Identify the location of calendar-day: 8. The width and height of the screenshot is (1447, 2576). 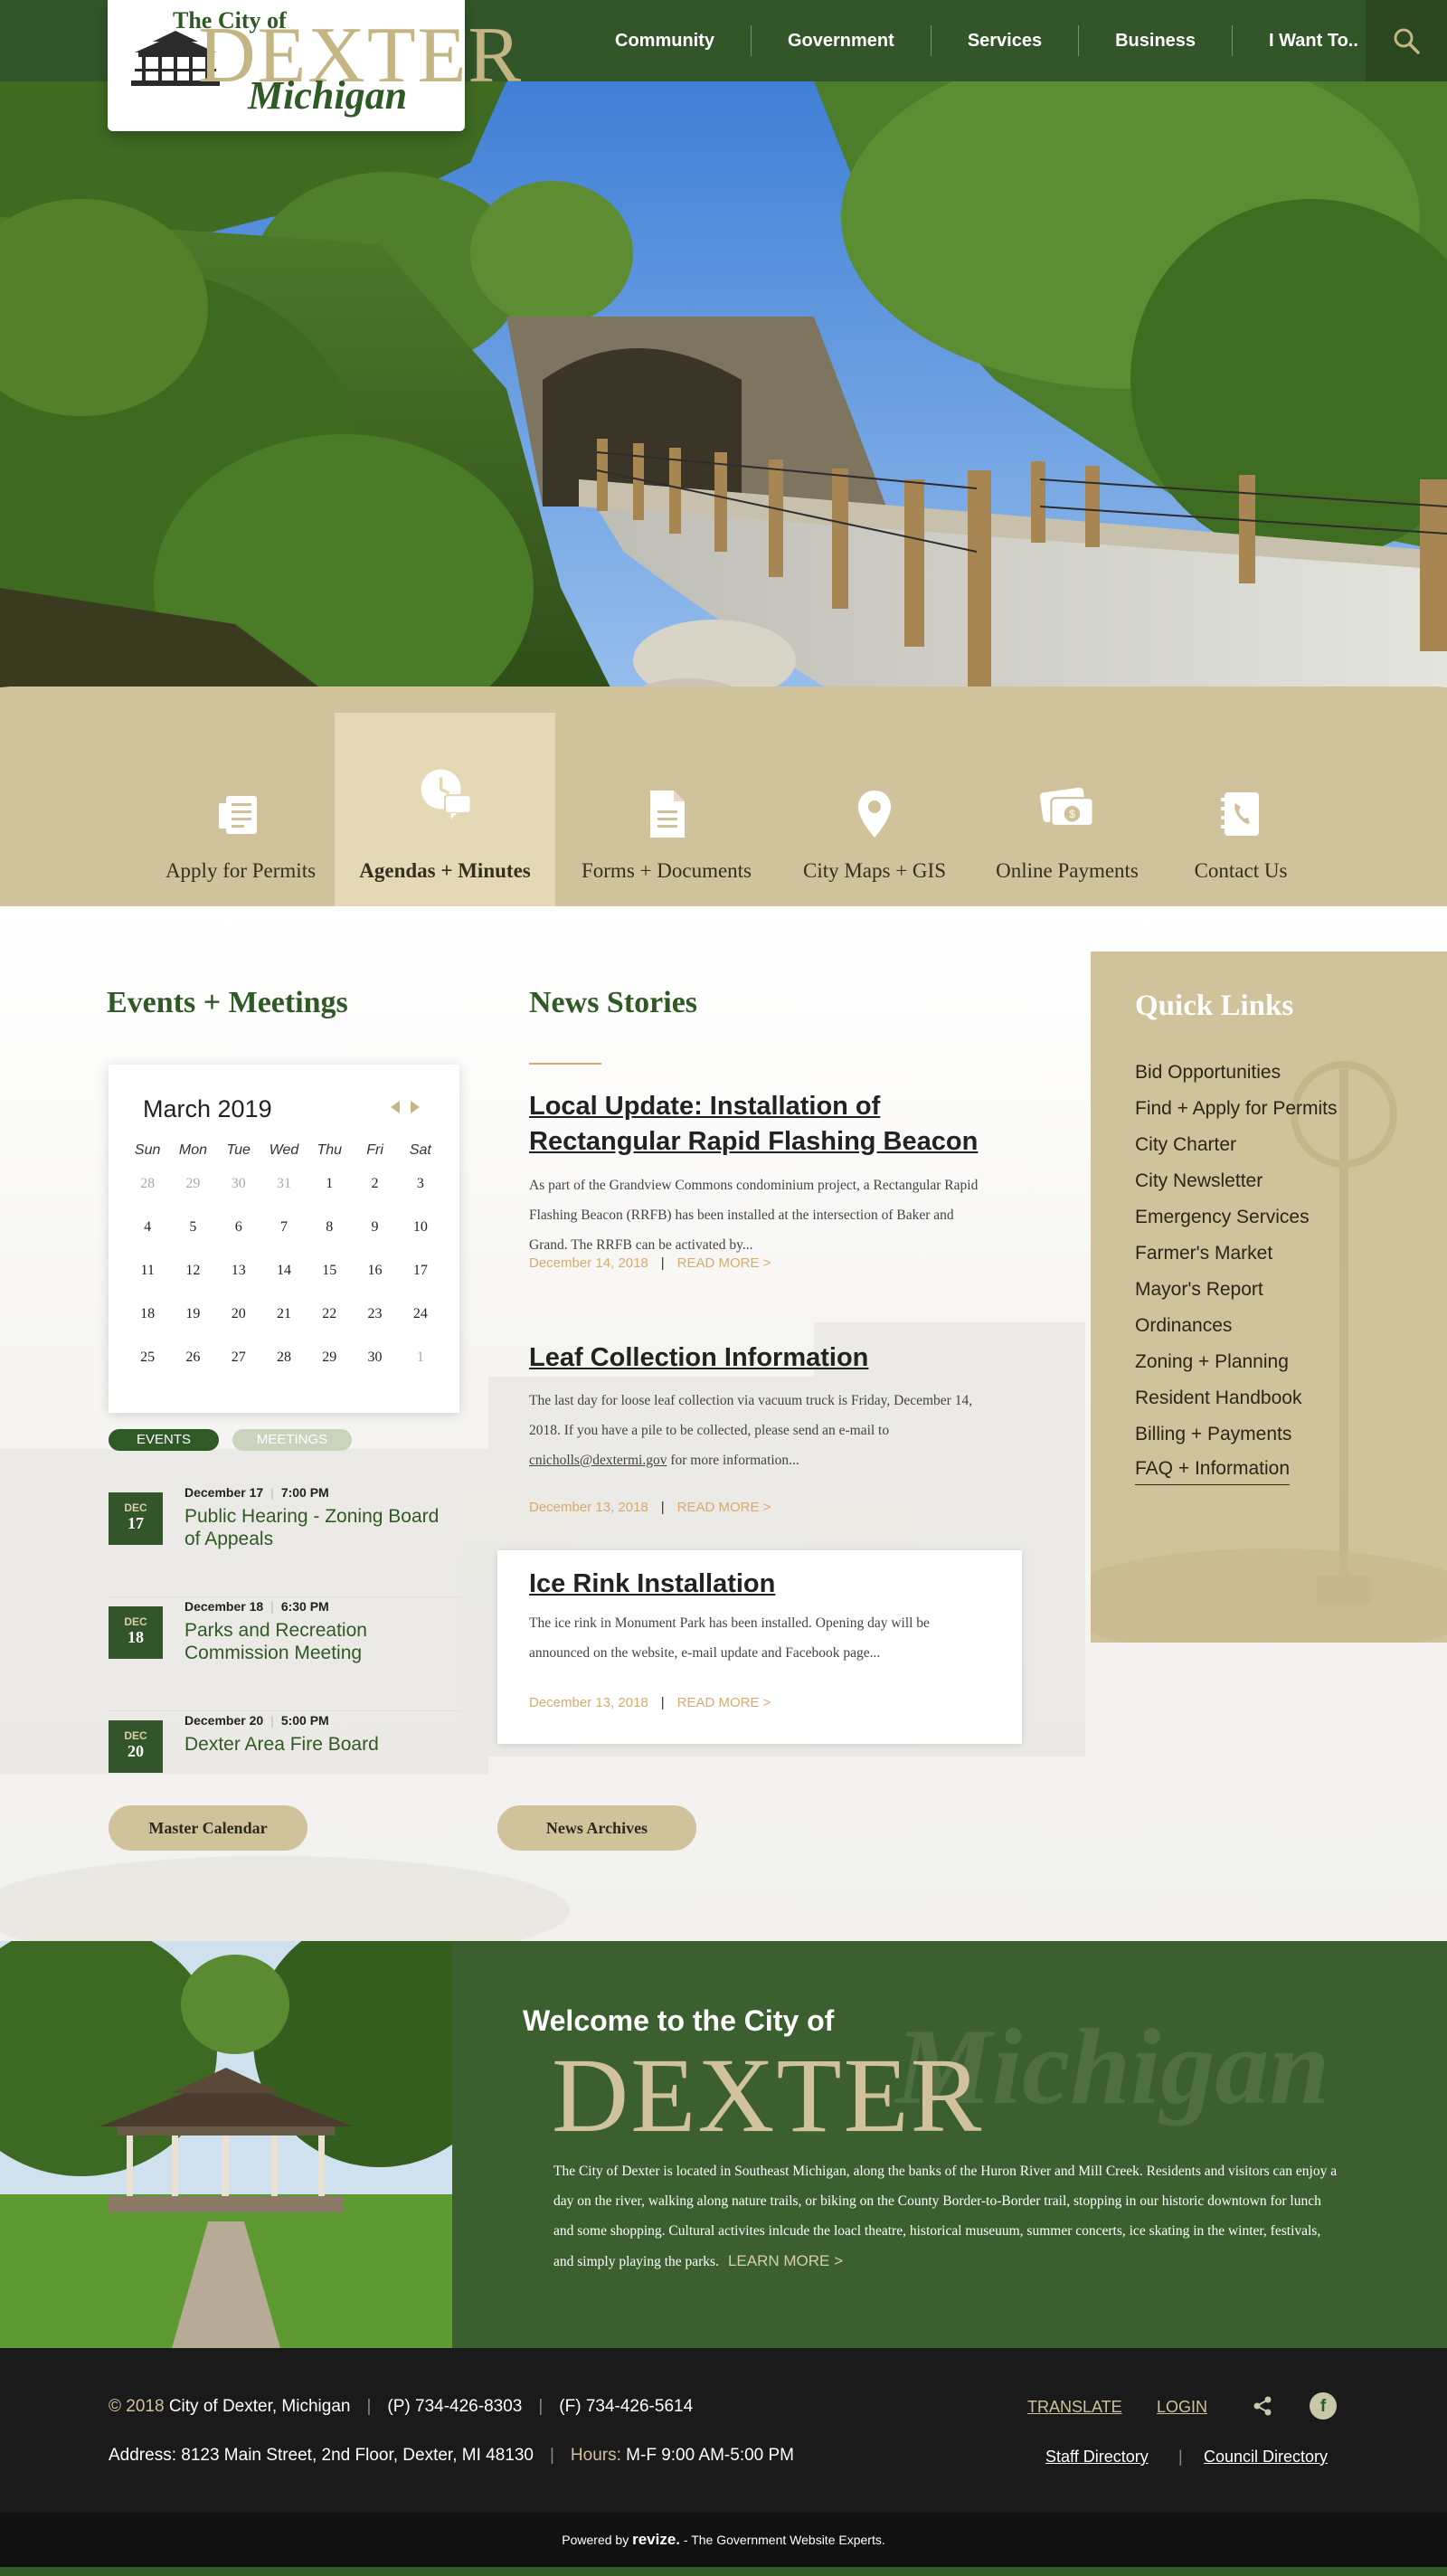
(329, 1228).